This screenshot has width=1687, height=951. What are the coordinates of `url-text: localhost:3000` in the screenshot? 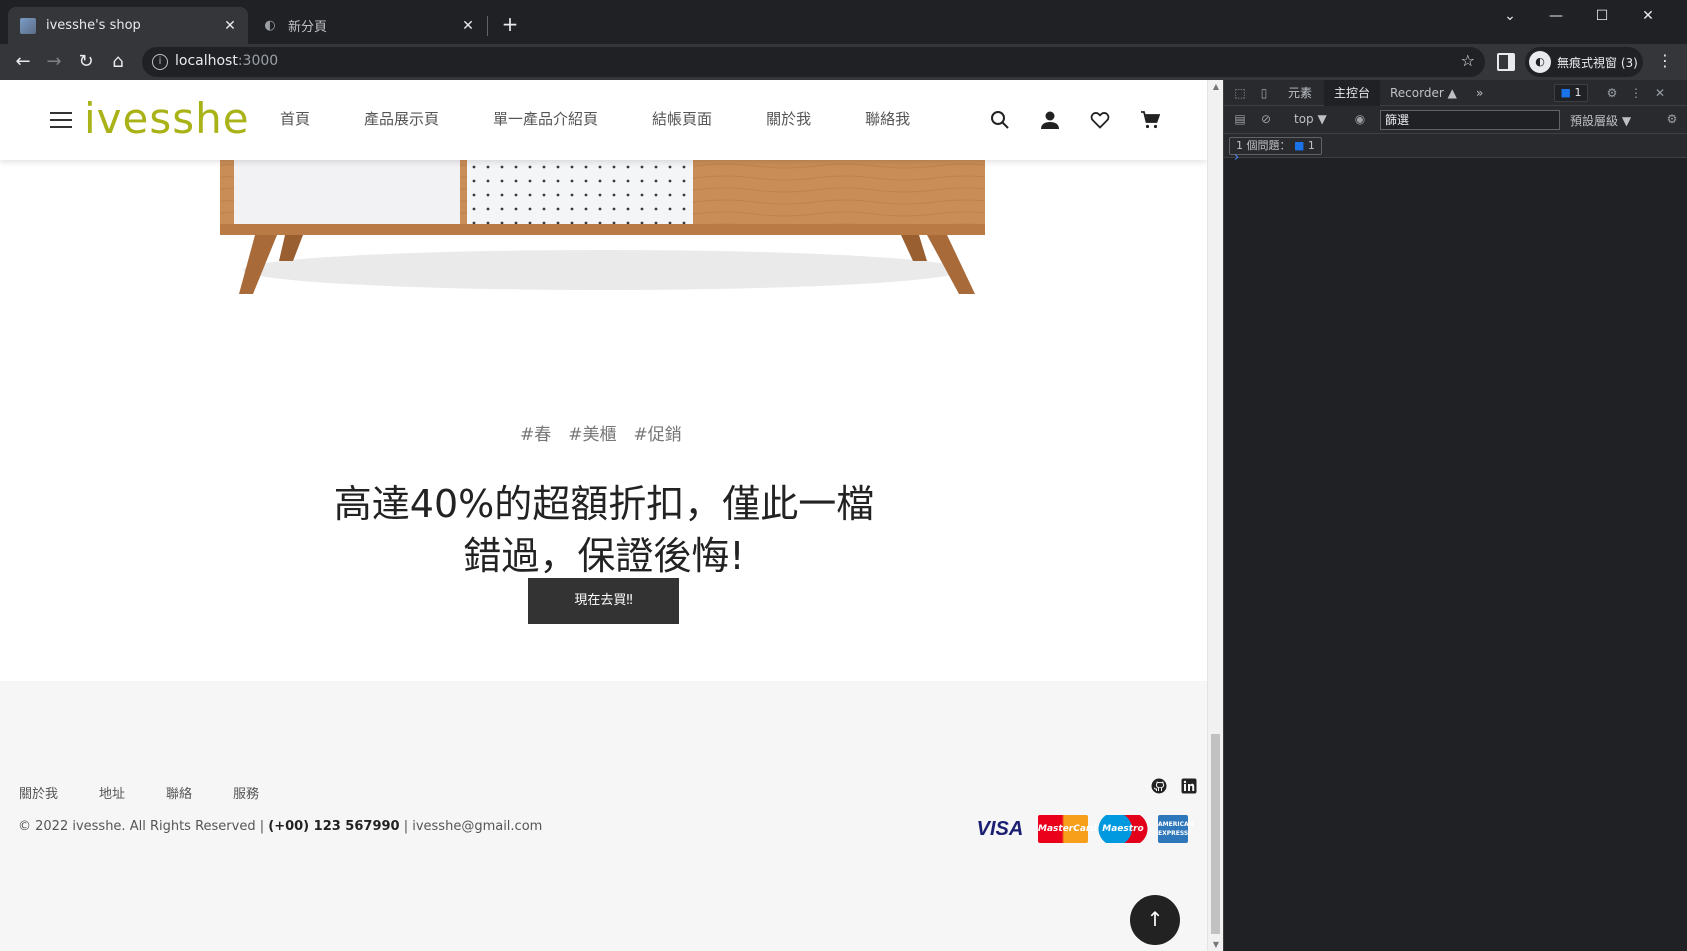 It's located at (226, 61).